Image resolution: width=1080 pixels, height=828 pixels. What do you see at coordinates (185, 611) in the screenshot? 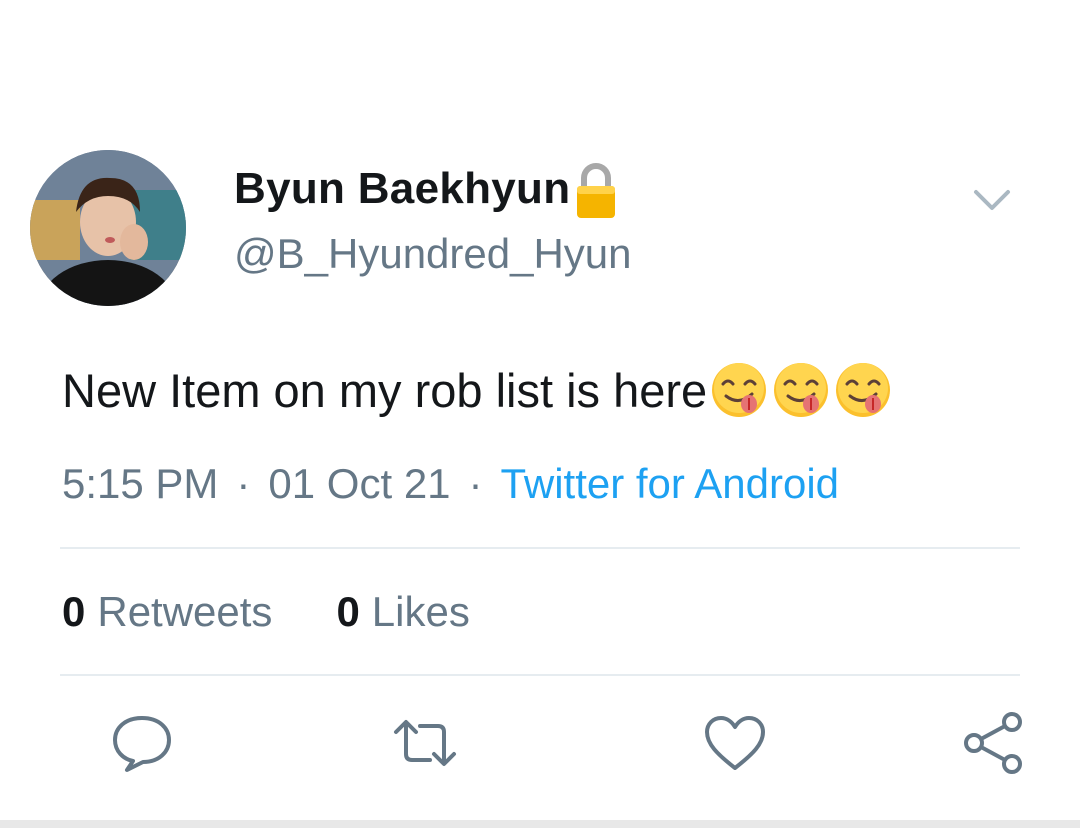
I see `retweets-label: Retweets` at bounding box center [185, 611].